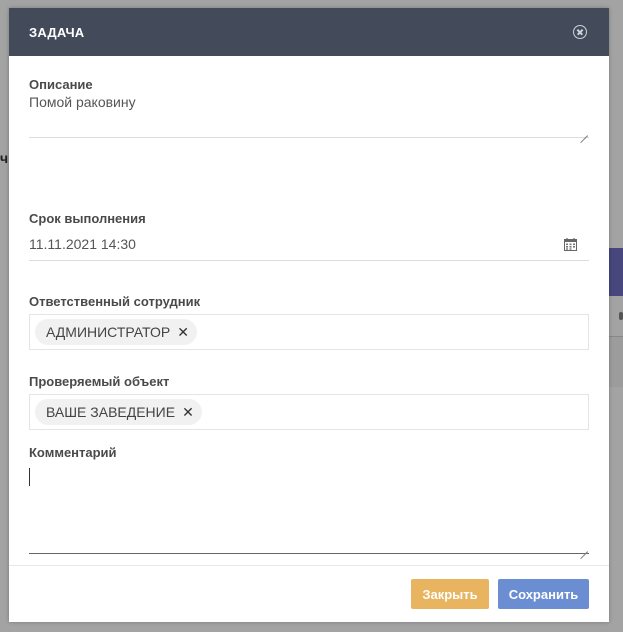  I want to click on calendar-icon, so click(570, 244).